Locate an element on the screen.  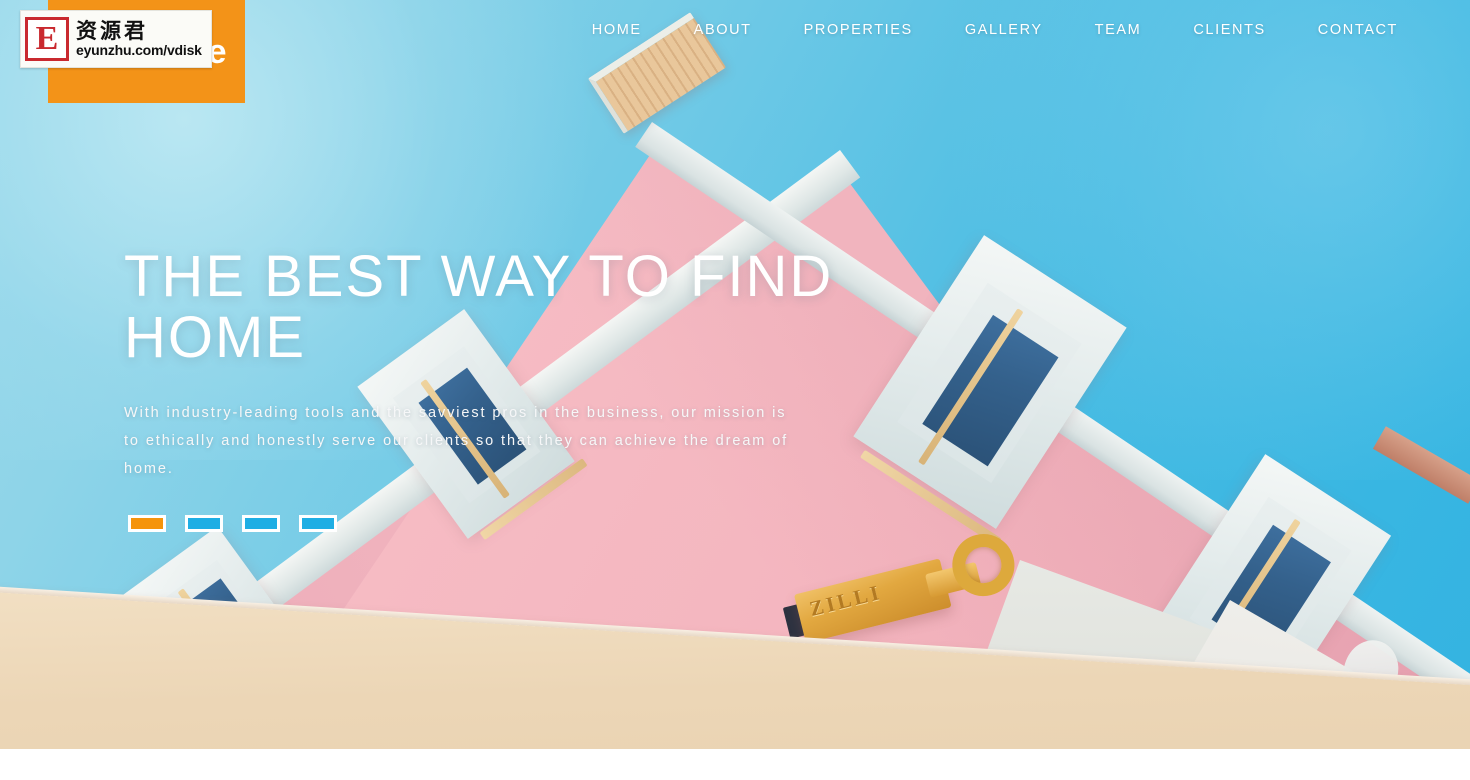
watermark-e-icon: E is located at coordinates (47, 39).